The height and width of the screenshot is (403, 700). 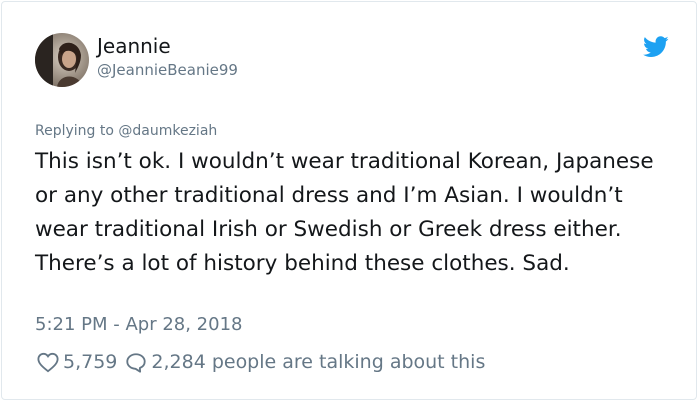 I want to click on like-count: 5,759, so click(x=90, y=362).